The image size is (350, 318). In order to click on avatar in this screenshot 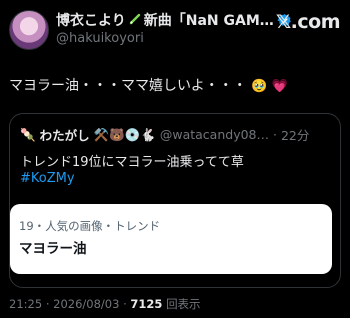, I will do `click(29, 30)`.